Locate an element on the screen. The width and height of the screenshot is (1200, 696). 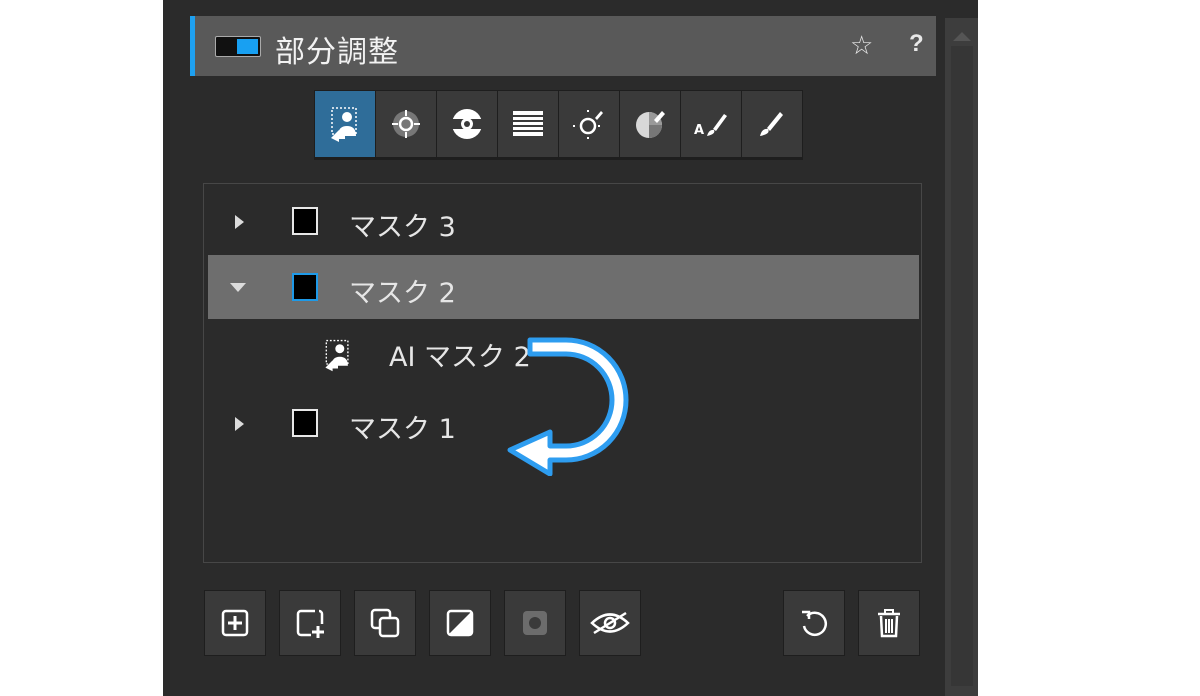
add-layer-icon is located at coordinates (310, 623).